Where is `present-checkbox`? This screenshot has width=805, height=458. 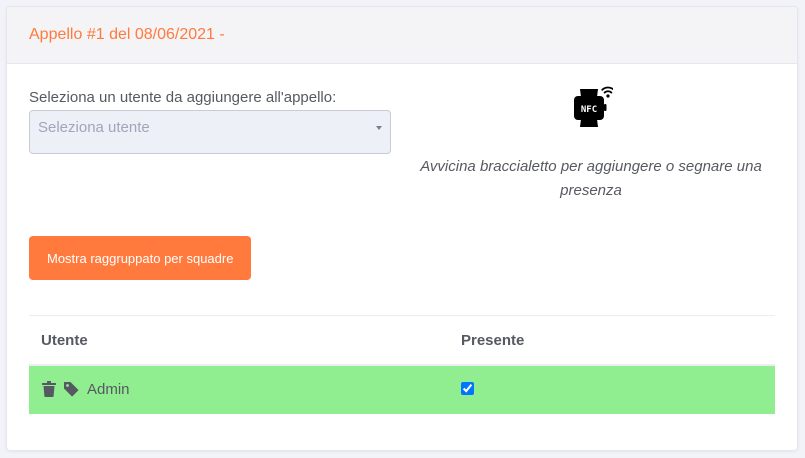 present-checkbox is located at coordinates (467, 388).